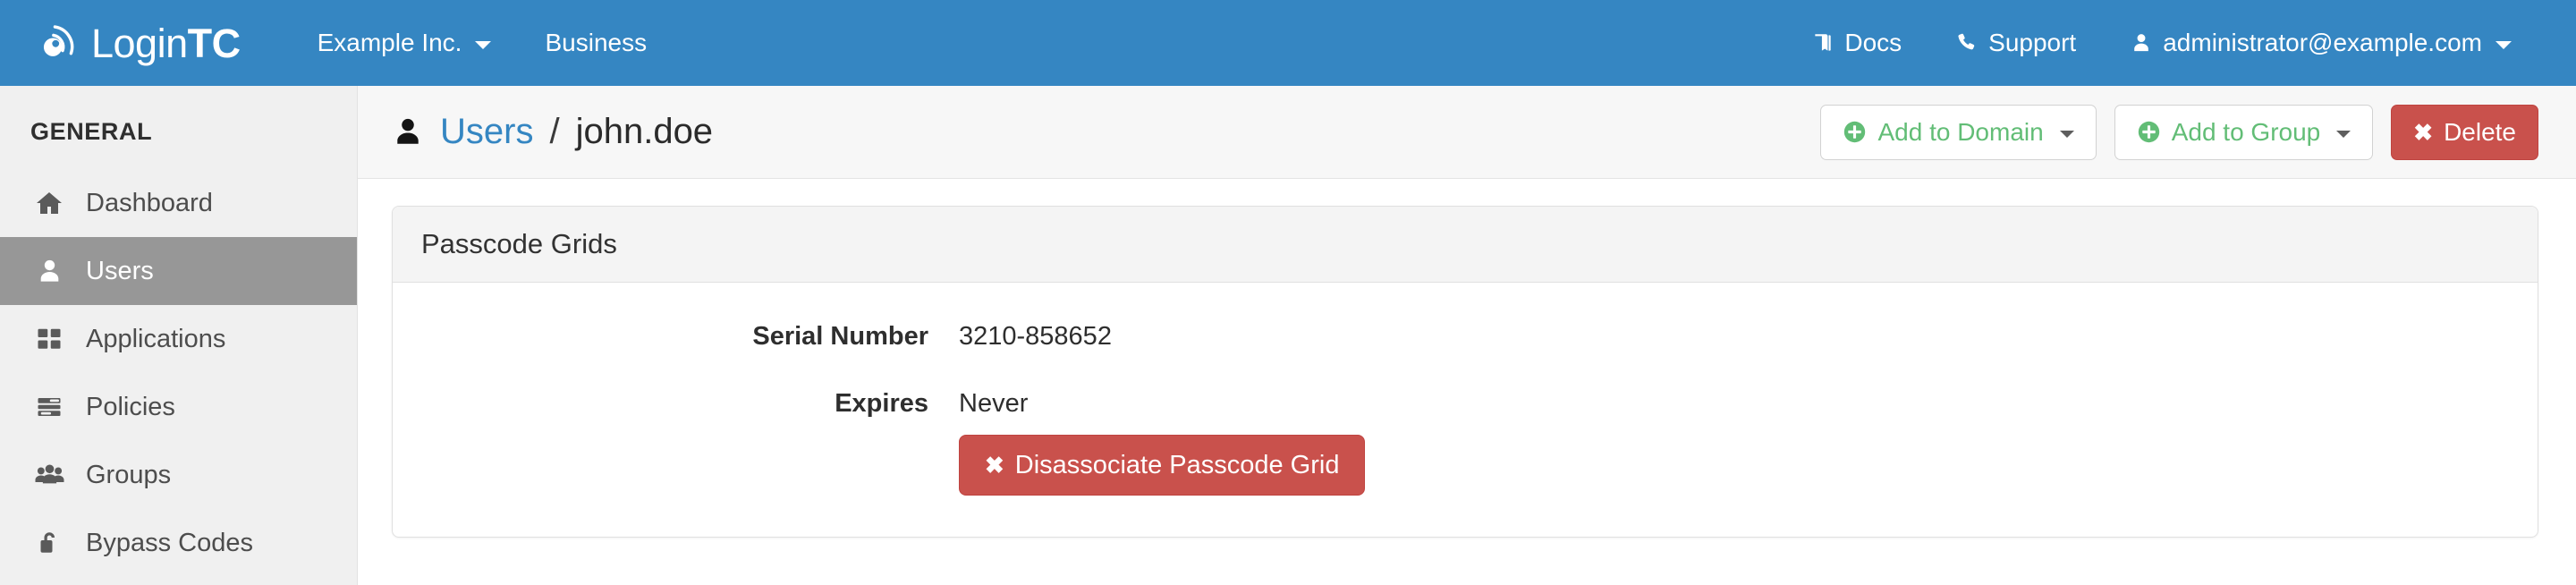 The height and width of the screenshot is (585, 2576). What do you see at coordinates (156, 338) in the screenshot?
I see `sidebar-item-applications-label: Applications` at bounding box center [156, 338].